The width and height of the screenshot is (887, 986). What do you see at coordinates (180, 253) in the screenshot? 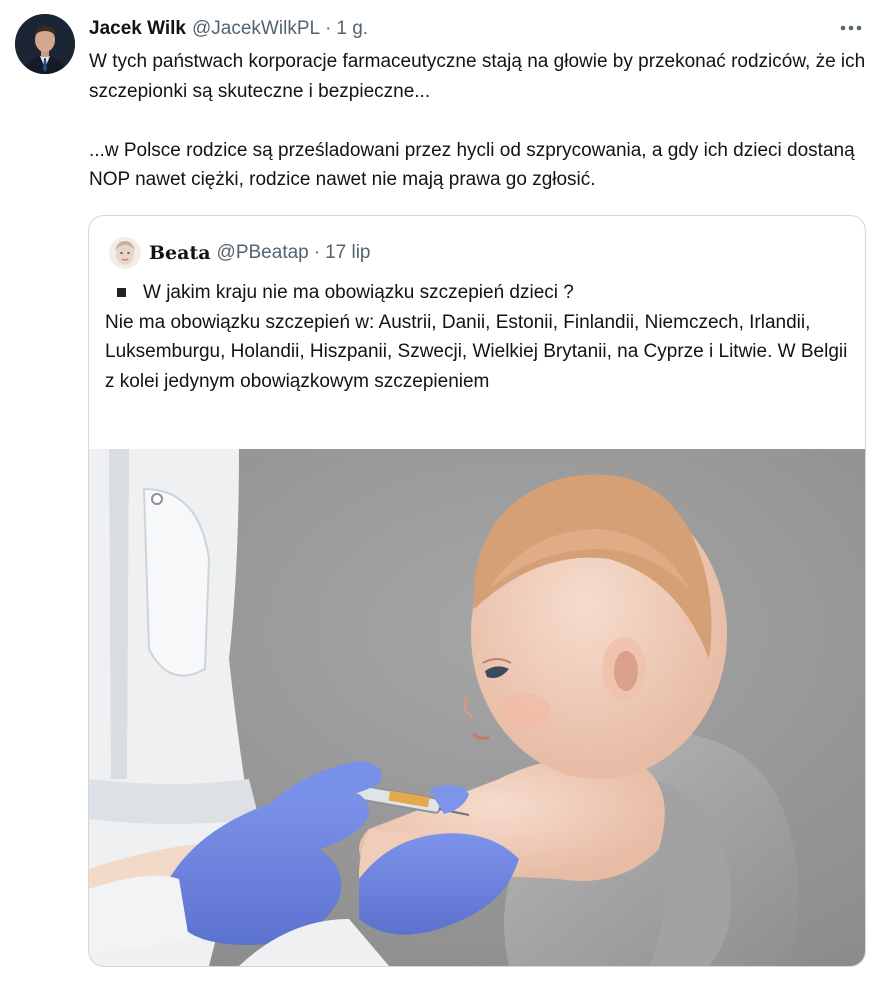
I see `quoted-author-name: Beata` at bounding box center [180, 253].